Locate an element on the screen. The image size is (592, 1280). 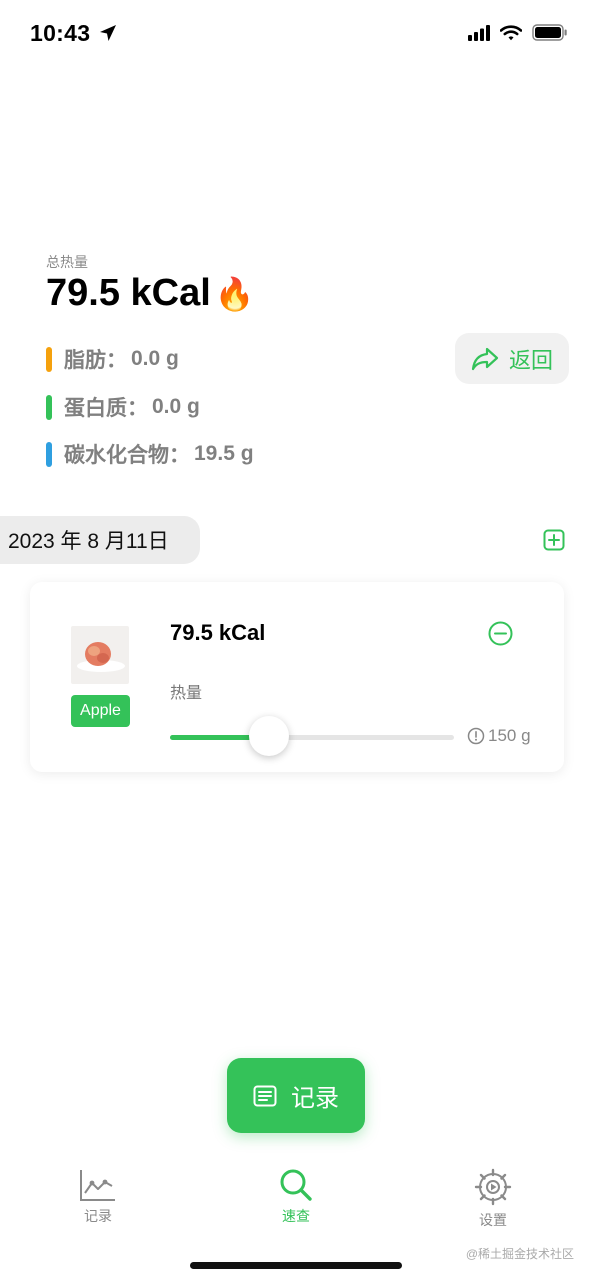
date-label: 2023 年 8 月11日 is located at coordinates (88, 541).